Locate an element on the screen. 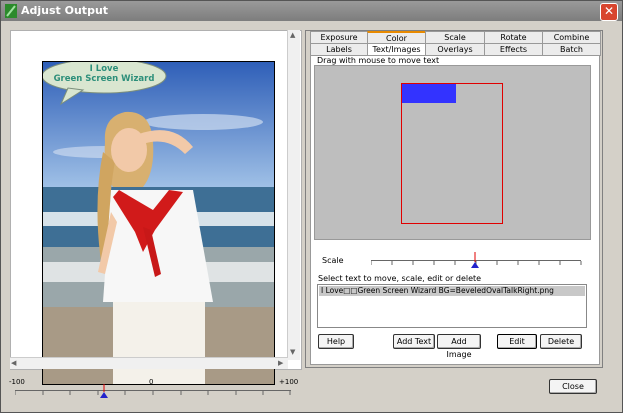 The image size is (623, 413). bubble-text-line2: Green Screen Wizard is located at coordinates (104, 79).